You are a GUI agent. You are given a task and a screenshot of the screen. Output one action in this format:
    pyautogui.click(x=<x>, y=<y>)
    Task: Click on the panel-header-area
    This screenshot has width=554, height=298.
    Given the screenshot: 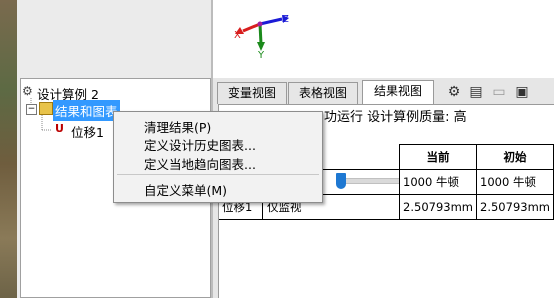 What is the action you would take?
    pyautogui.click(x=114, y=39)
    